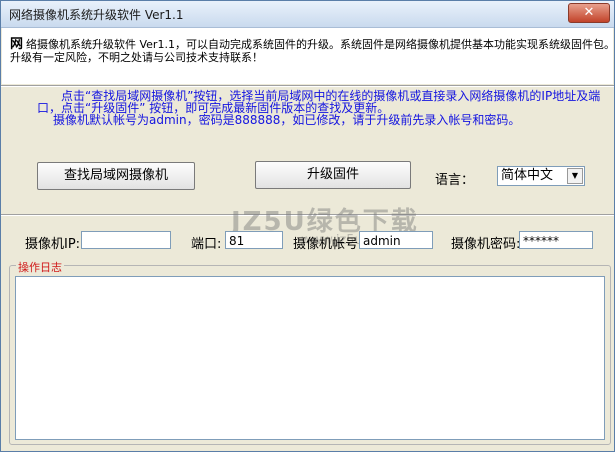 This screenshot has width=615, height=452. Describe the element at coordinates (40, 267) in the screenshot. I see `operation-log-legend: 操作日志` at that location.